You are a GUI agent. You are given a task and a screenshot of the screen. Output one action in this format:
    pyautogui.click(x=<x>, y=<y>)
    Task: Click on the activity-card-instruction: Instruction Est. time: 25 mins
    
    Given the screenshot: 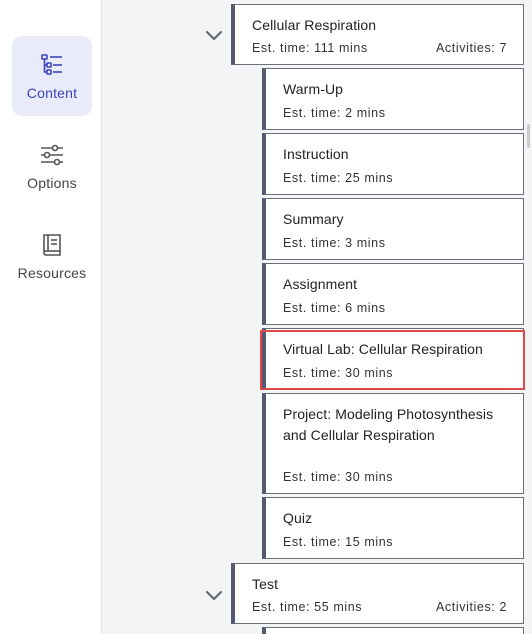 What is the action you would take?
    pyautogui.click(x=393, y=164)
    